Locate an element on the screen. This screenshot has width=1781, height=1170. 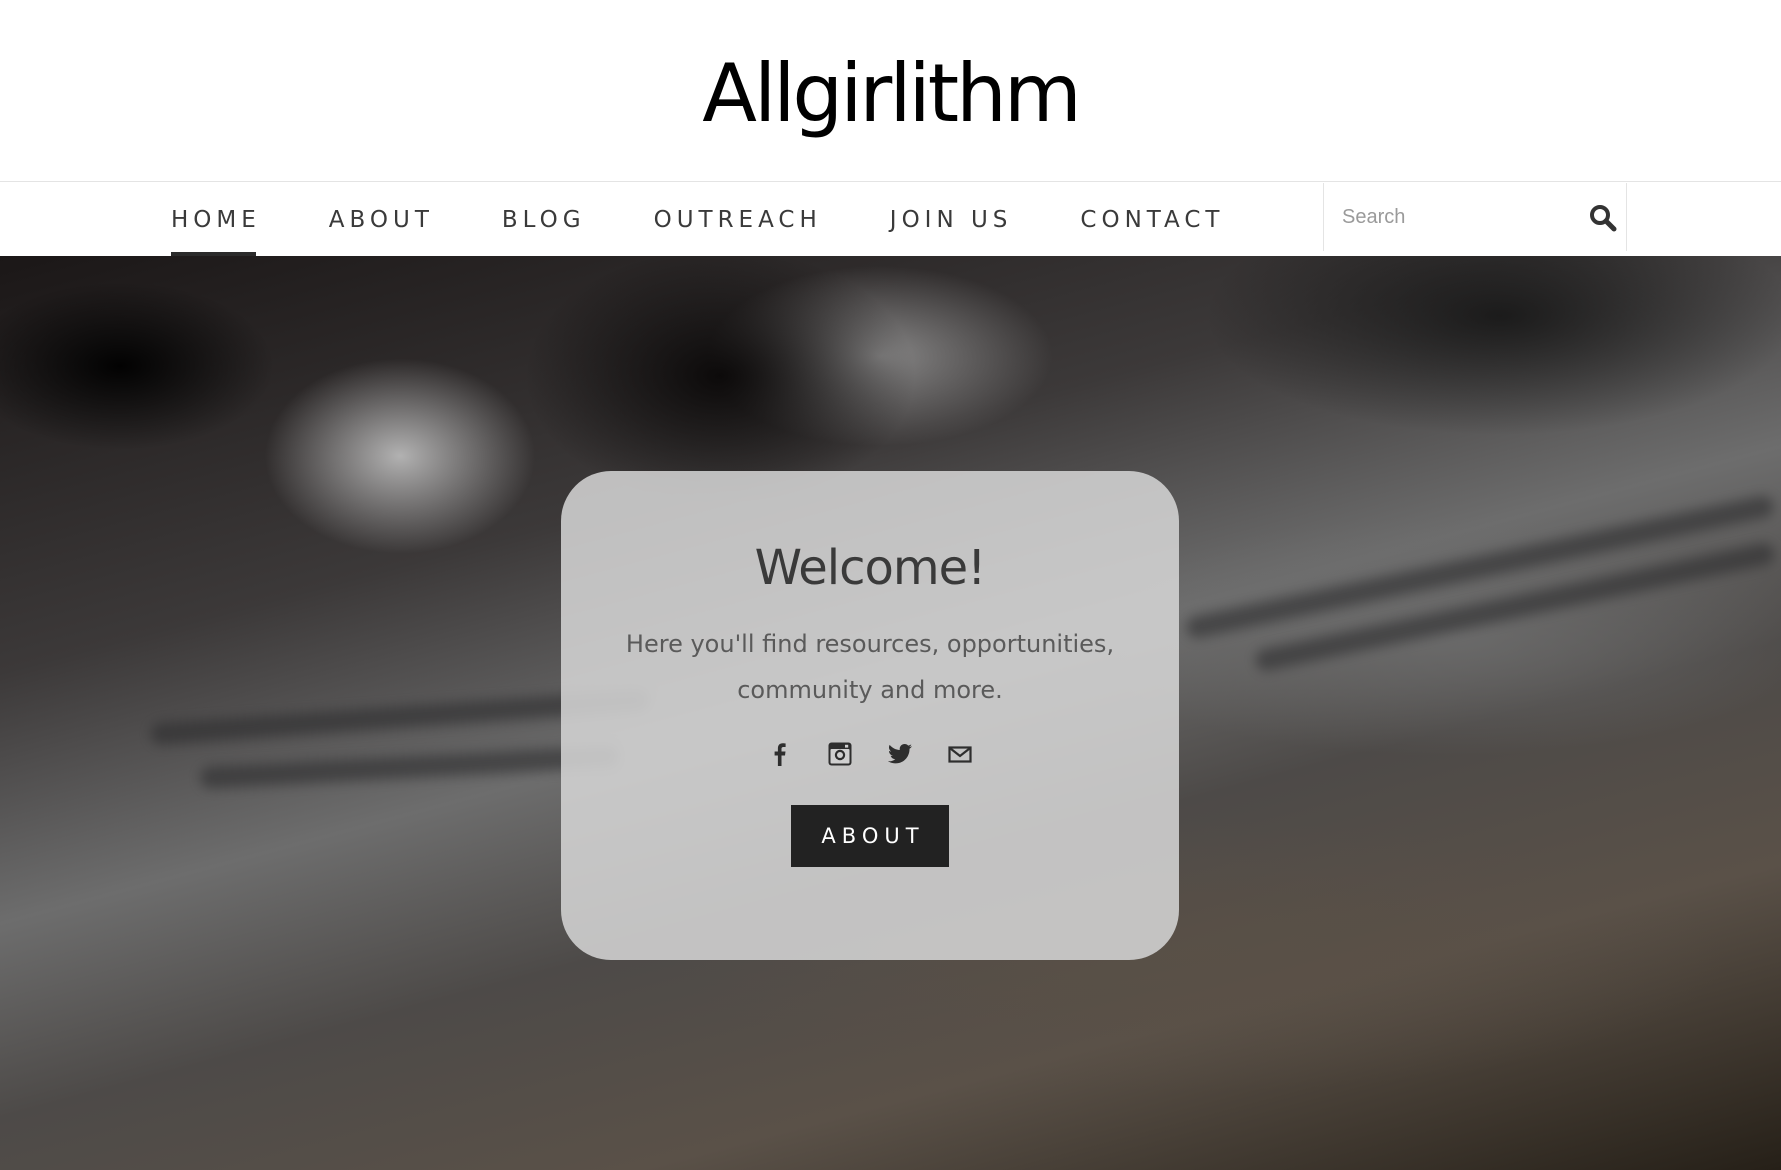
nav-item-outreach: OUTREACH is located at coordinates (738, 219).